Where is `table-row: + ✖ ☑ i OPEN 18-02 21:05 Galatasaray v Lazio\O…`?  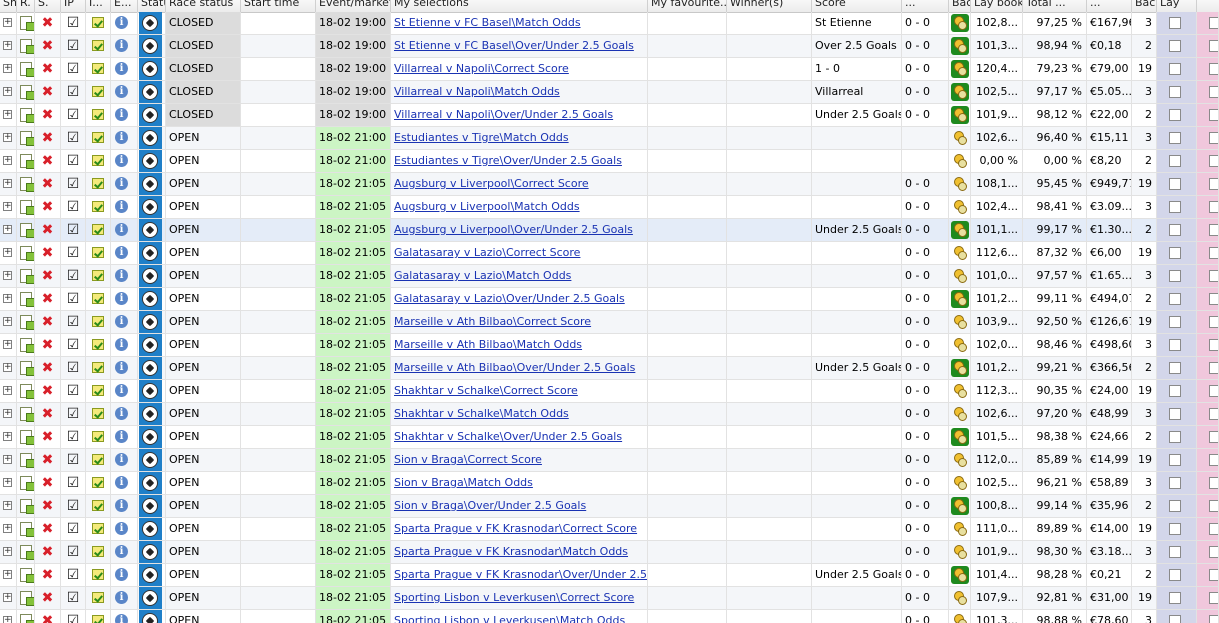
table-row: + ✖ ☑ i OPEN 18-02 21:05 Galatasaray v Lazio\O… is located at coordinates (609, 299).